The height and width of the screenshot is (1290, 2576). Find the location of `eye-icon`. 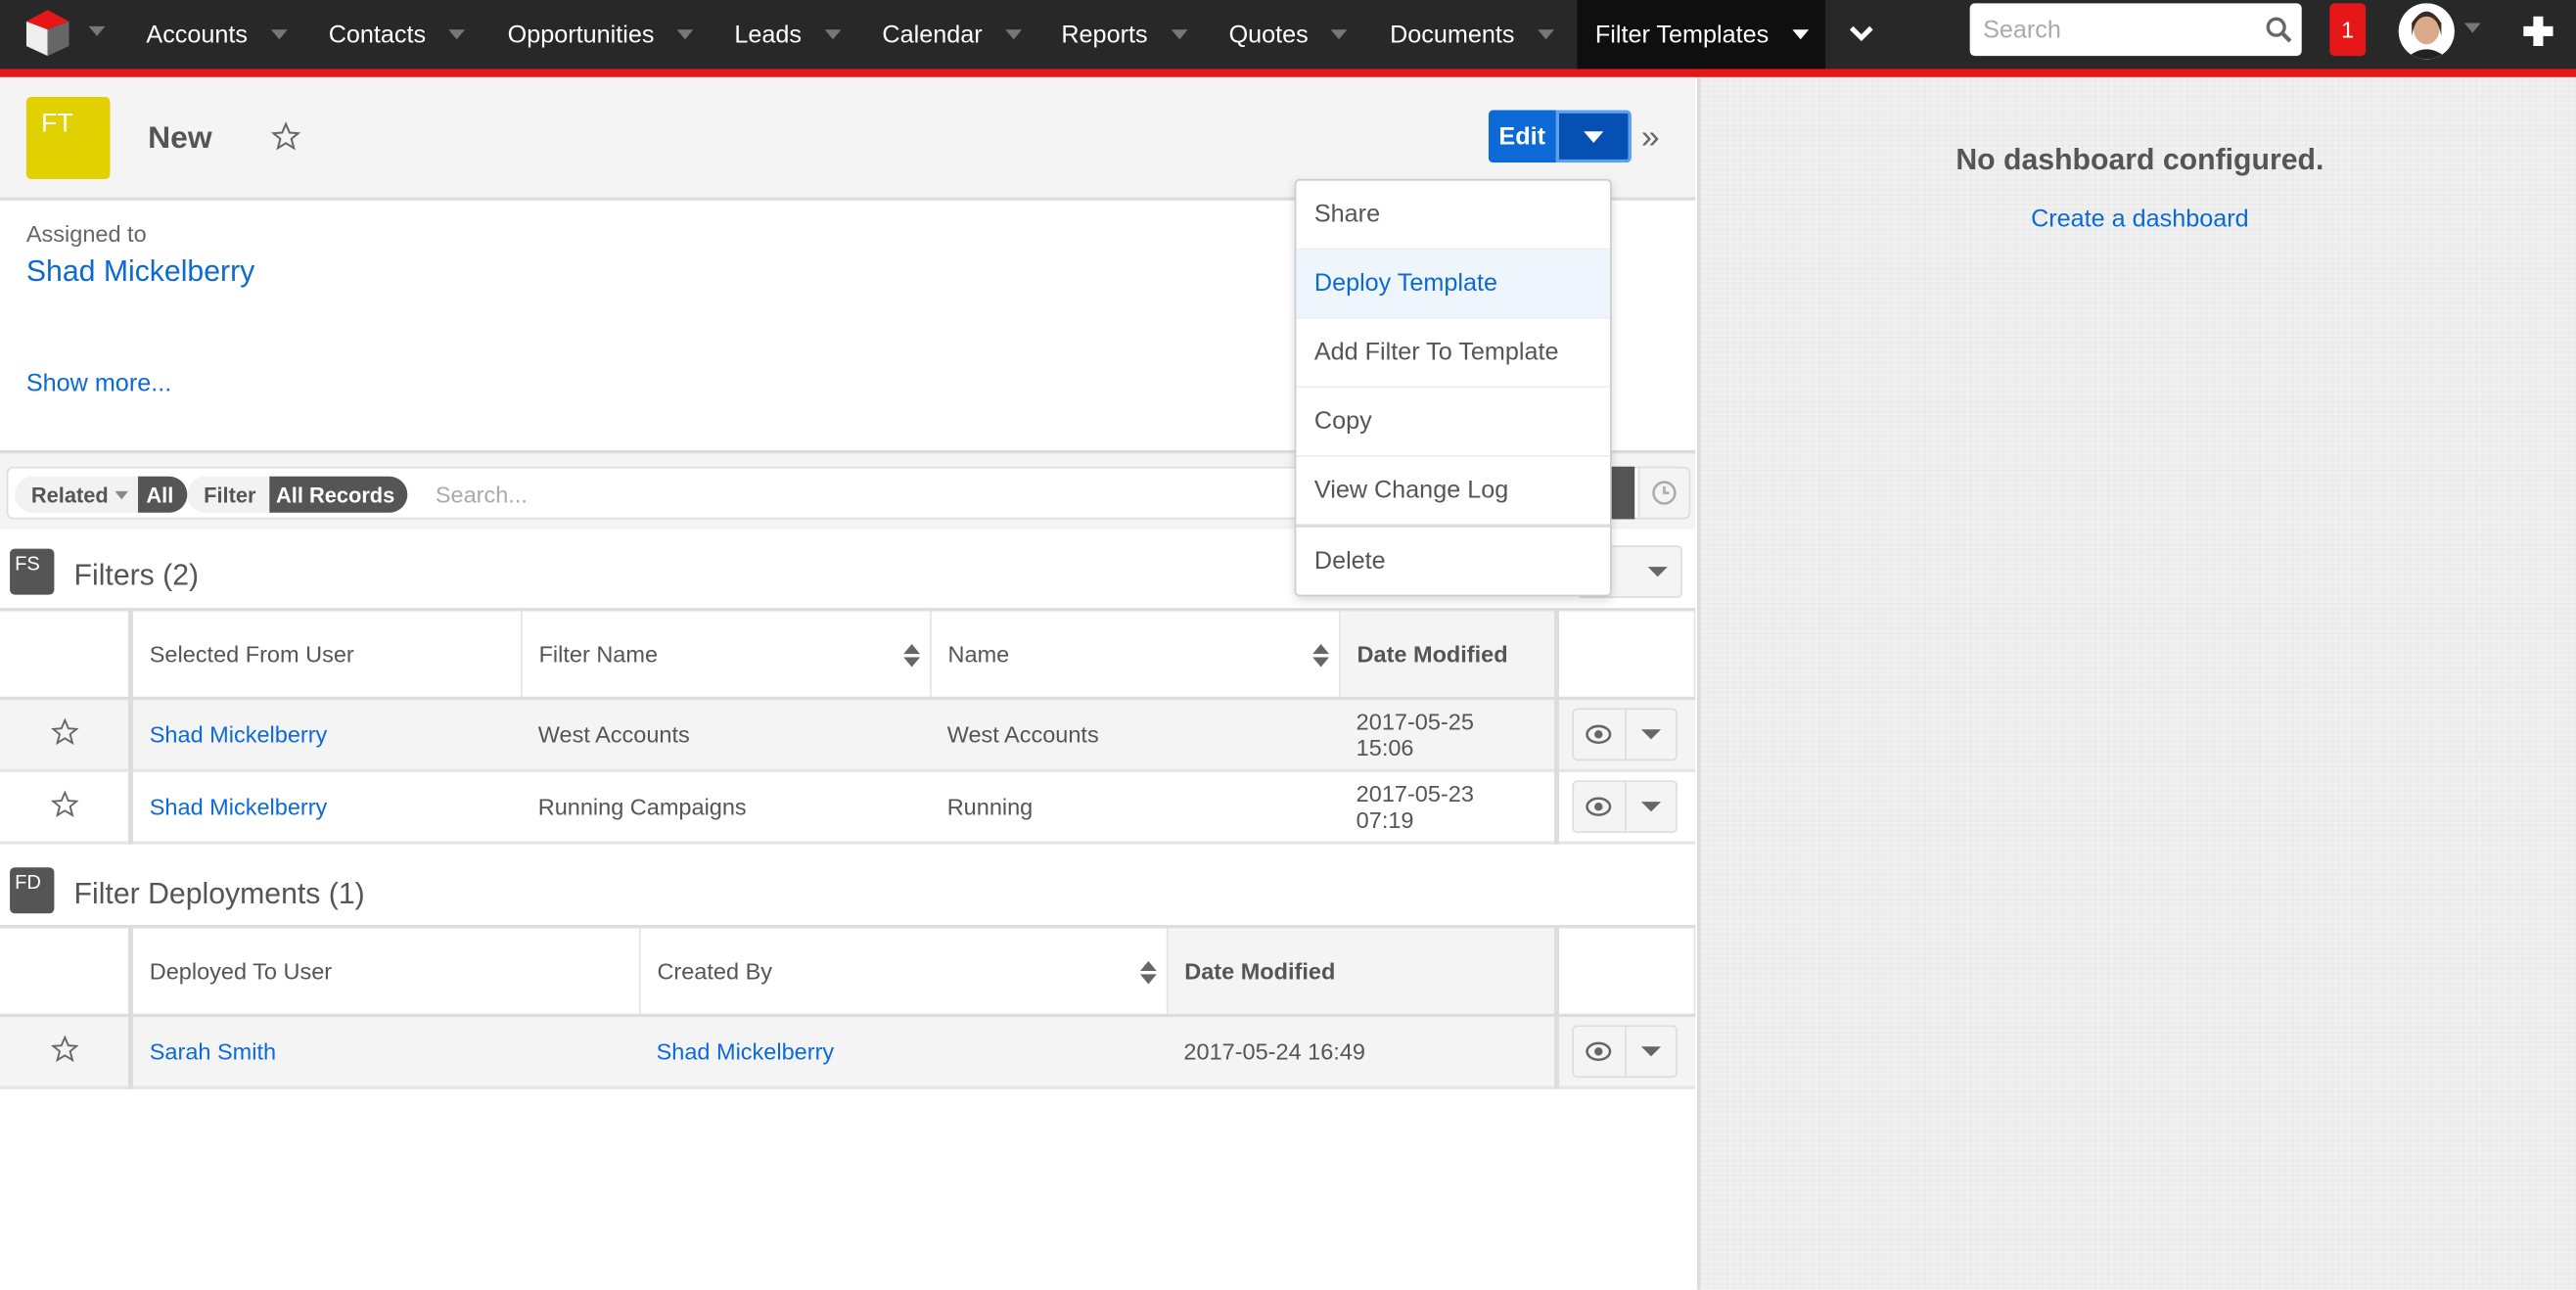

eye-icon is located at coordinates (1599, 806).